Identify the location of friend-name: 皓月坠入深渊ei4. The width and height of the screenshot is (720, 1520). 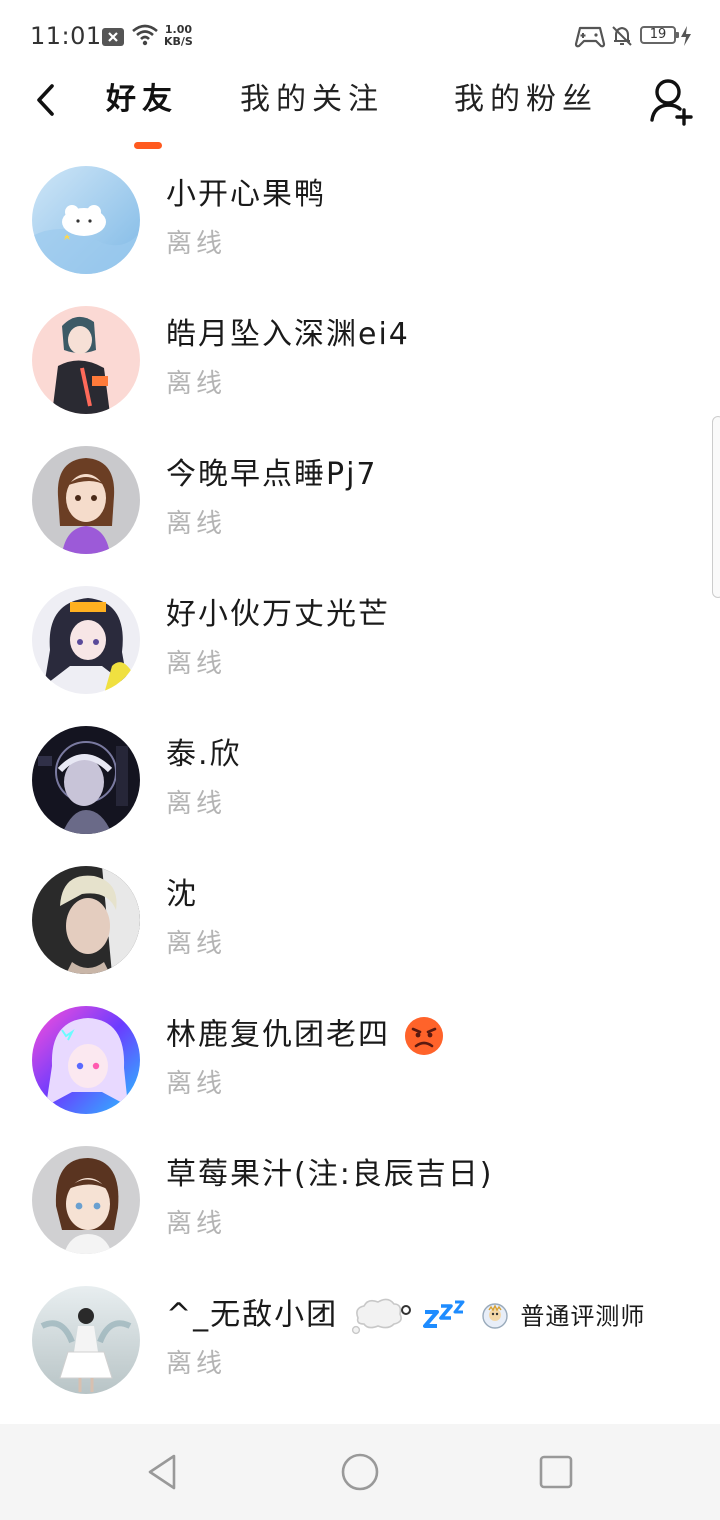
(288, 334).